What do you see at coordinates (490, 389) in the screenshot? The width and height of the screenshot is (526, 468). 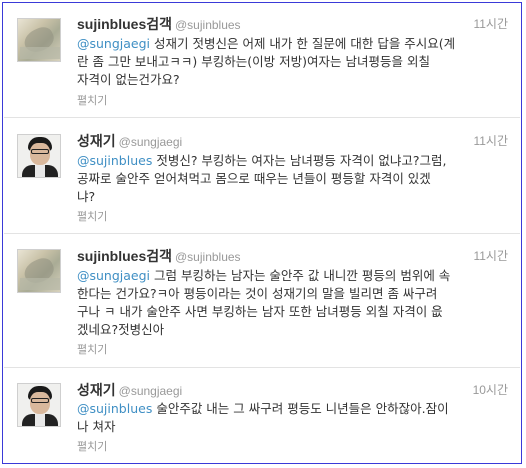 I see `timestamp: 10시간` at bounding box center [490, 389].